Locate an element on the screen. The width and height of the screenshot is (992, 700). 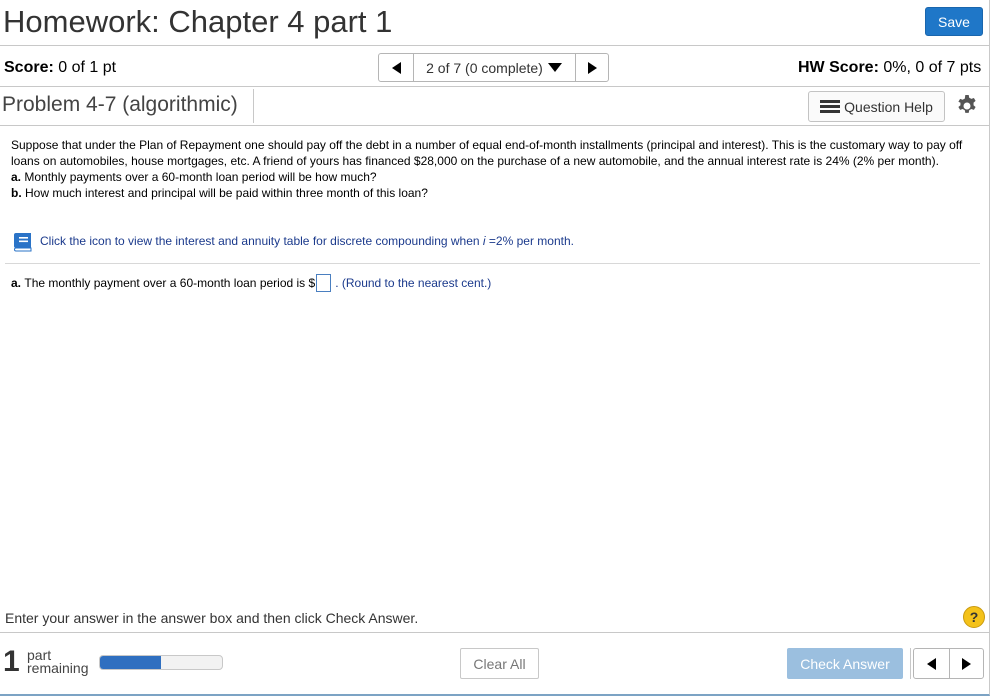
monthly-payment-input is located at coordinates (324, 283).